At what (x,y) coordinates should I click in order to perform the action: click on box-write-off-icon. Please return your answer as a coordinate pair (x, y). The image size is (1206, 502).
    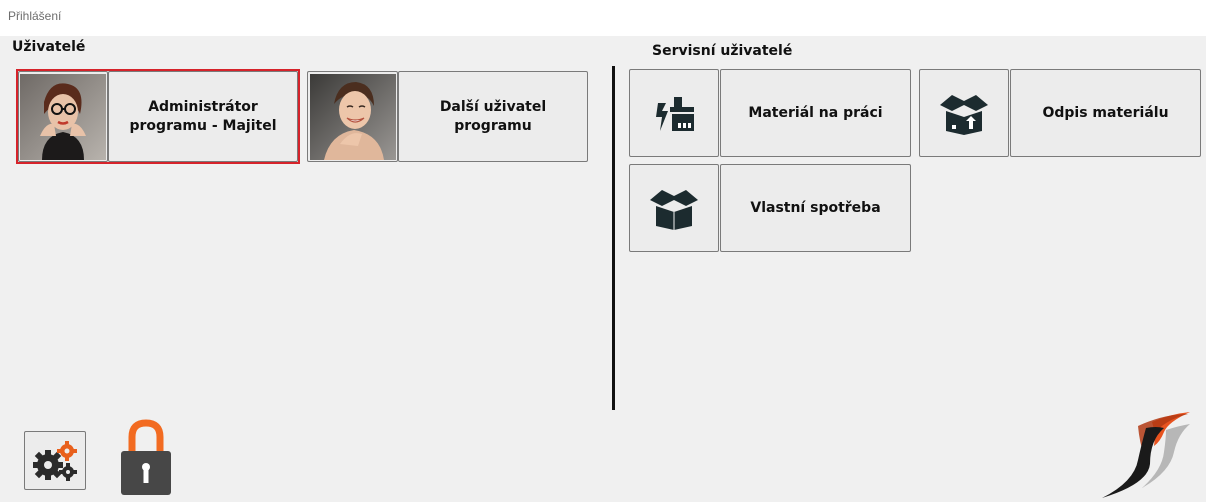
    Looking at the image, I should click on (964, 115).